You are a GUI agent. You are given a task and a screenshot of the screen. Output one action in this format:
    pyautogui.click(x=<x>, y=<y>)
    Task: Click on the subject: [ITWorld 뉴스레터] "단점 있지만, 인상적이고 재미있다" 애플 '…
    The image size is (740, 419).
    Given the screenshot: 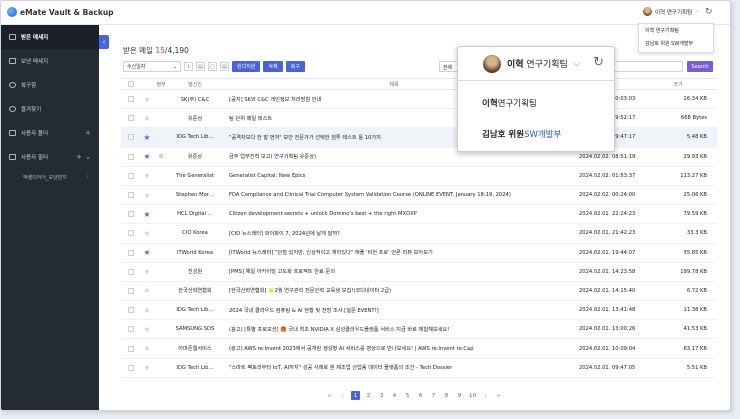 What is the action you would take?
    pyautogui.click(x=390, y=252)
    